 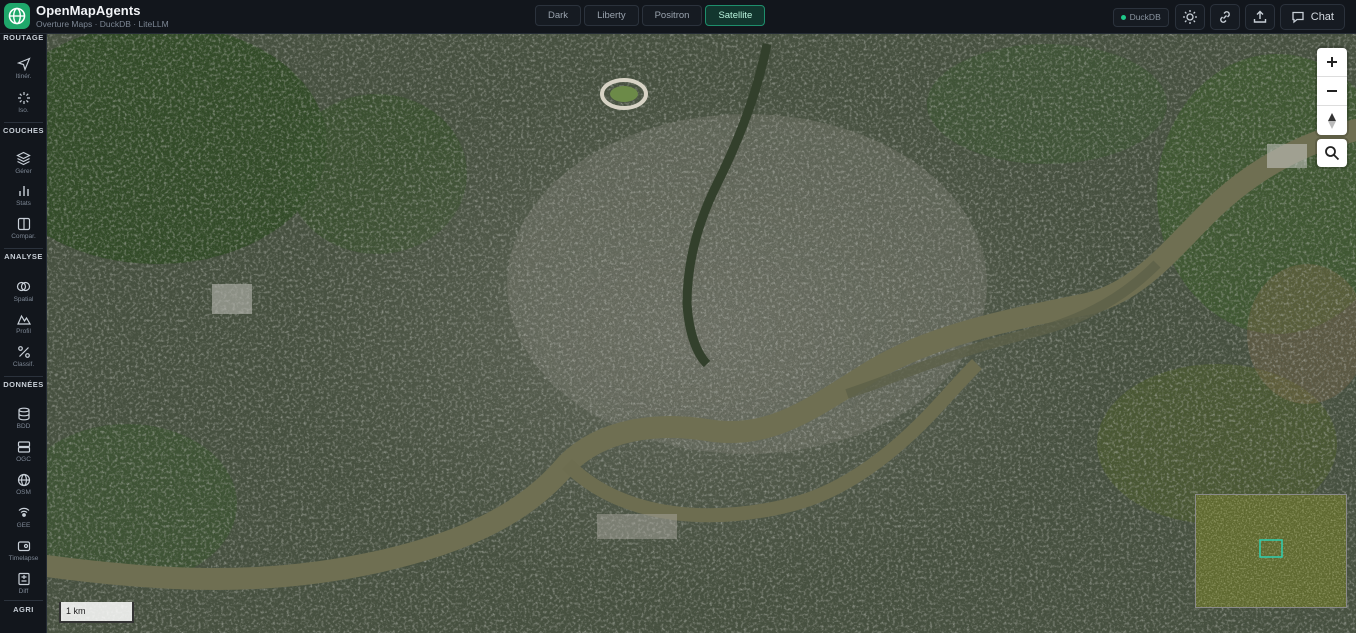 I want to click on style-dark-button: Dark, so click(x=558, y=15).